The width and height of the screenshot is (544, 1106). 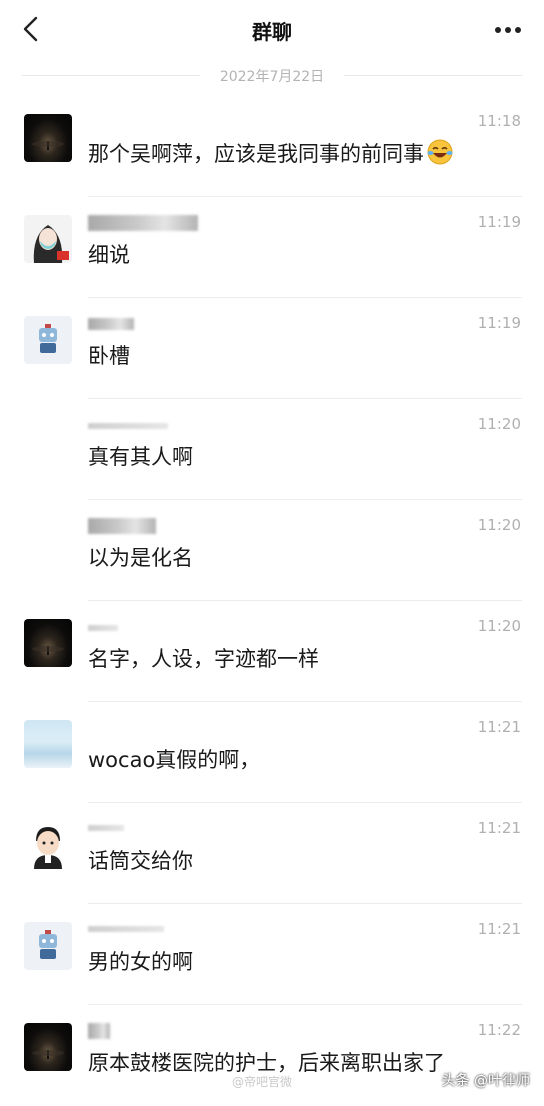 I want to click on message-time: 11:22, so click(x=499, y=1030).